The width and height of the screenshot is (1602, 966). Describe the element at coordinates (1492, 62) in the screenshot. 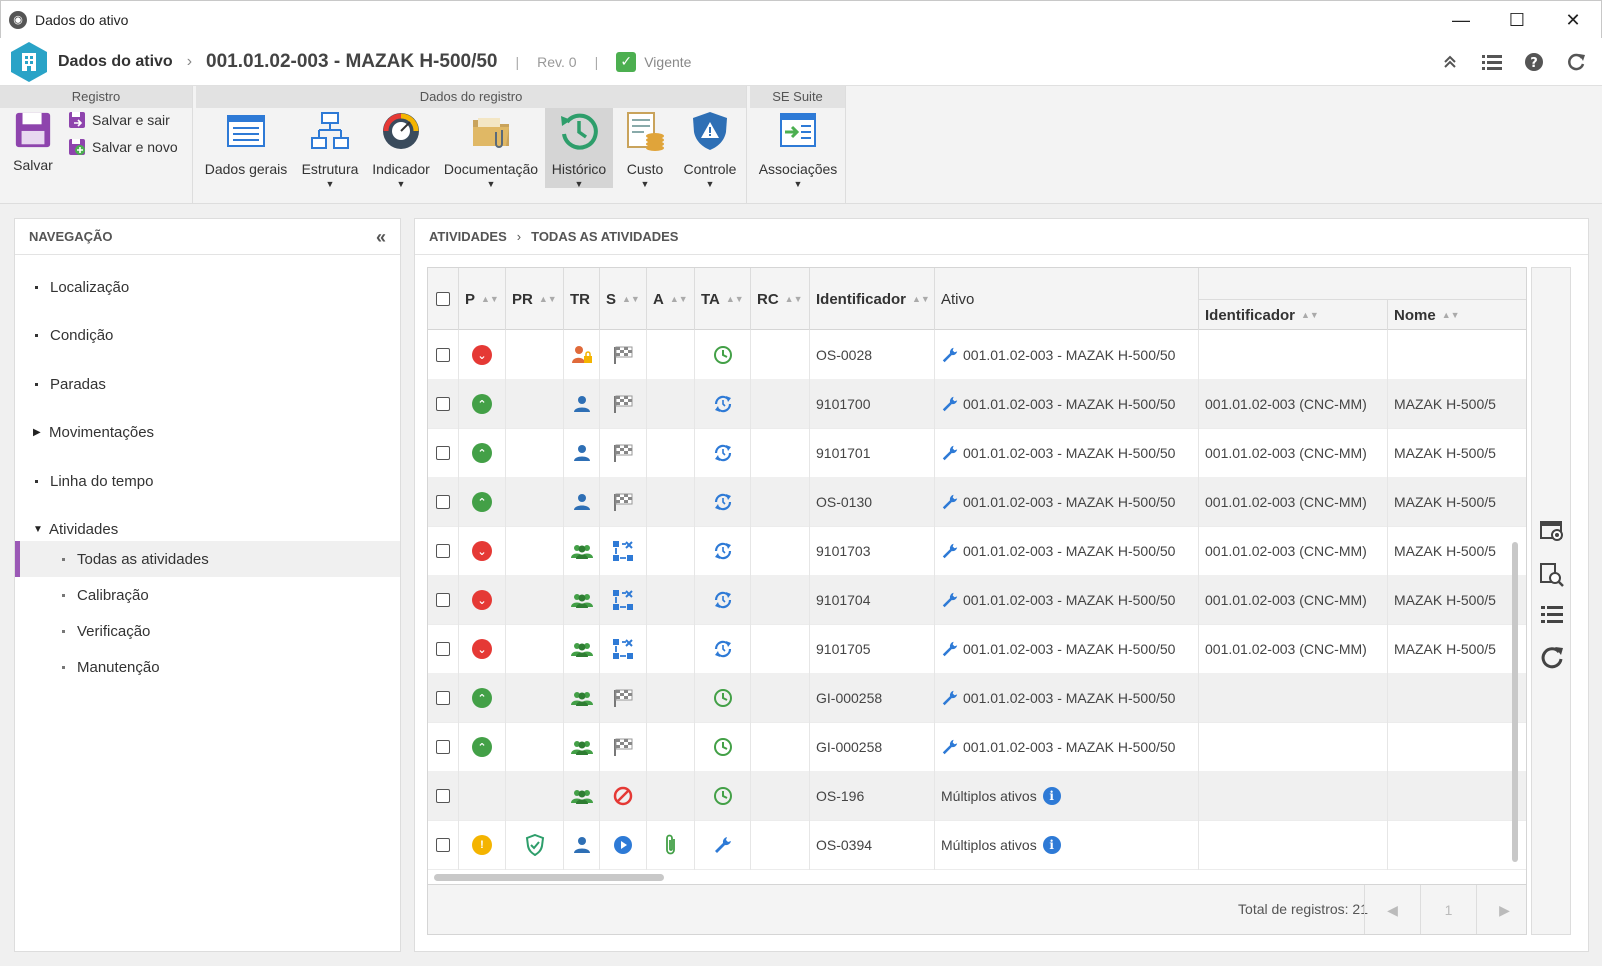

I see `list-icon` at that location.